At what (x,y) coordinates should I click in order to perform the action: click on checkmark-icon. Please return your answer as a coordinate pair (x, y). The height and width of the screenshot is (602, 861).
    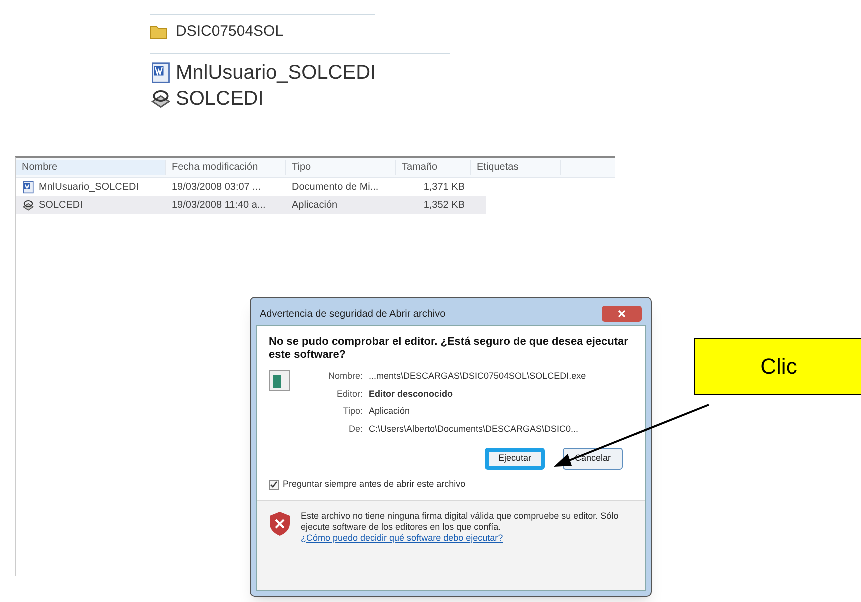
    Looking at the image, I should click on (274, 484).